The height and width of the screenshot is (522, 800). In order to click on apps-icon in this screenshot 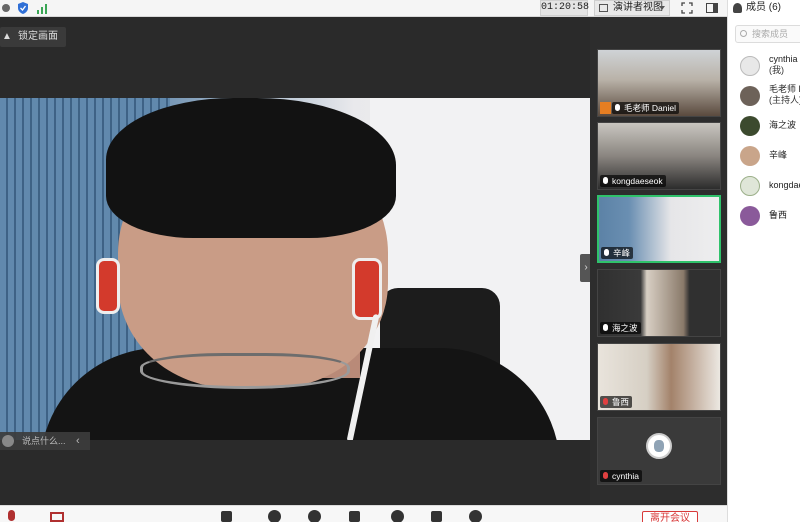, I will do `click(436, 516)`.